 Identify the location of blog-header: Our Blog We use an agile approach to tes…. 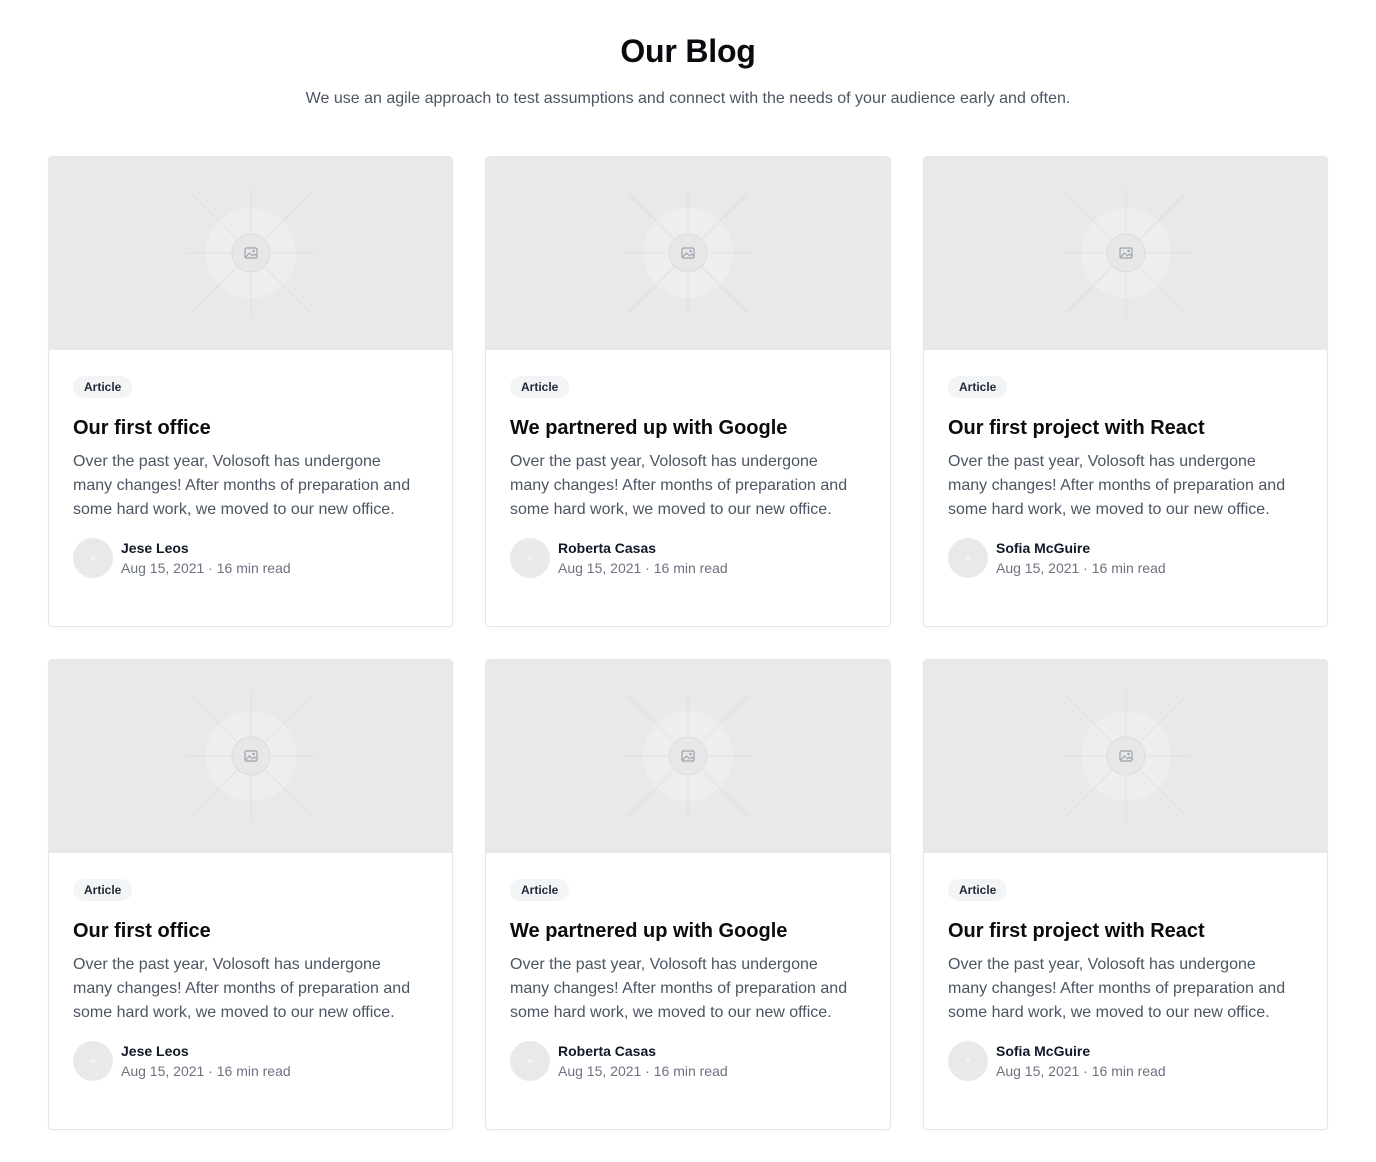
(688, 78).